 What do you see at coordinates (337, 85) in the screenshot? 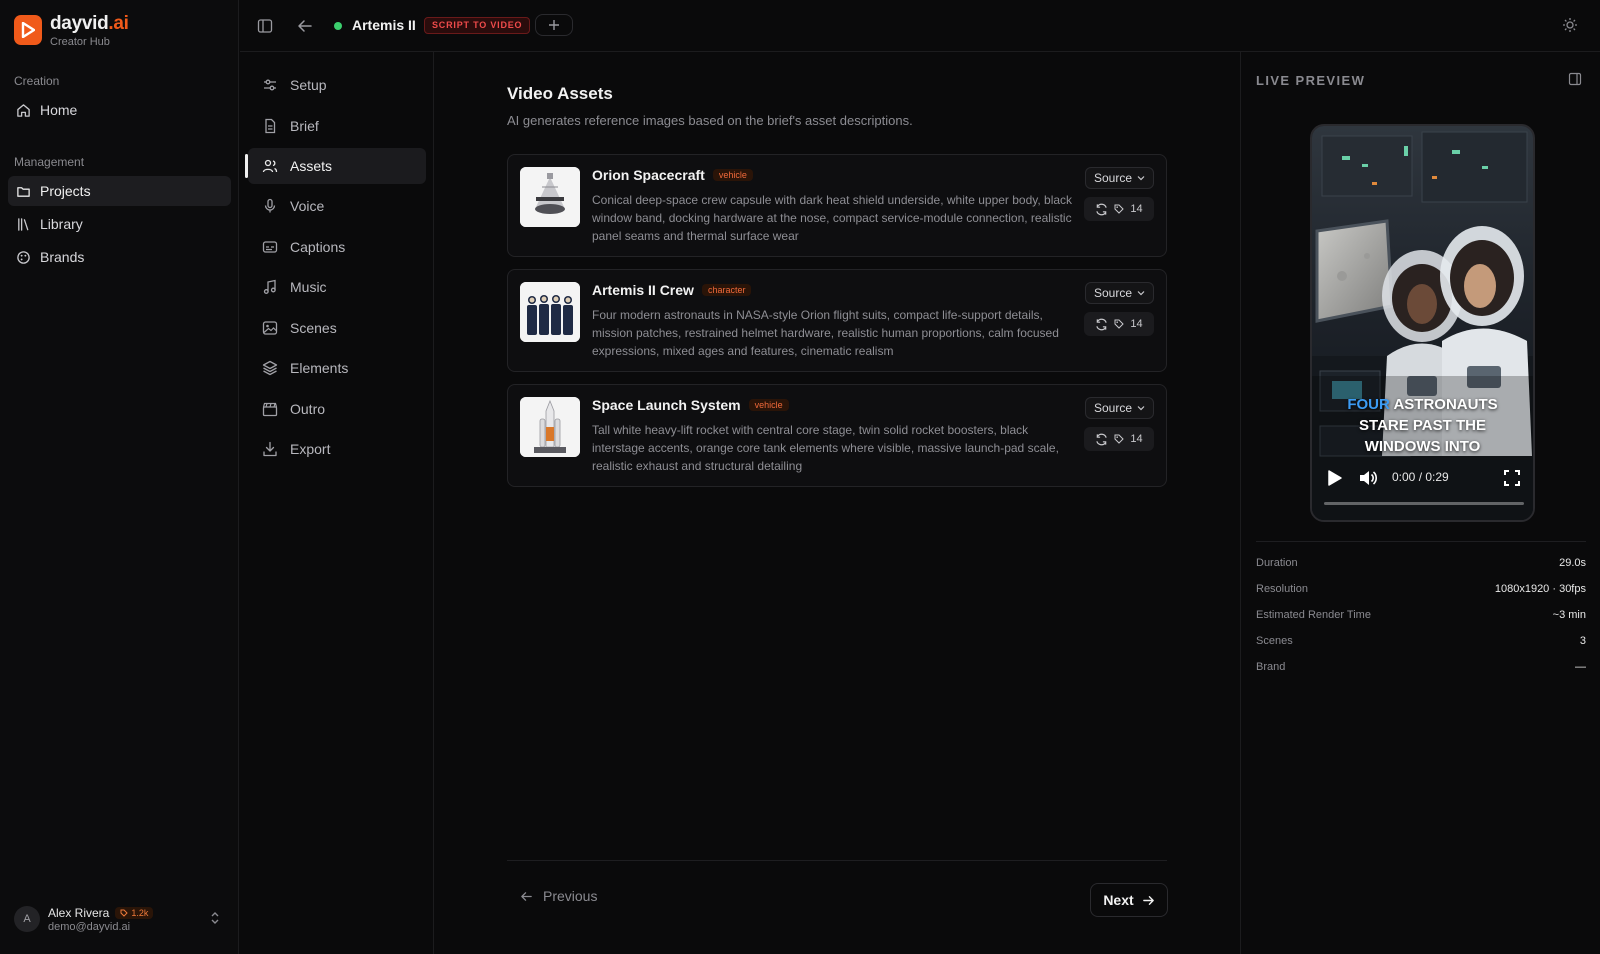
I see `step-setup: Setup` at bounding box center [337, 85].